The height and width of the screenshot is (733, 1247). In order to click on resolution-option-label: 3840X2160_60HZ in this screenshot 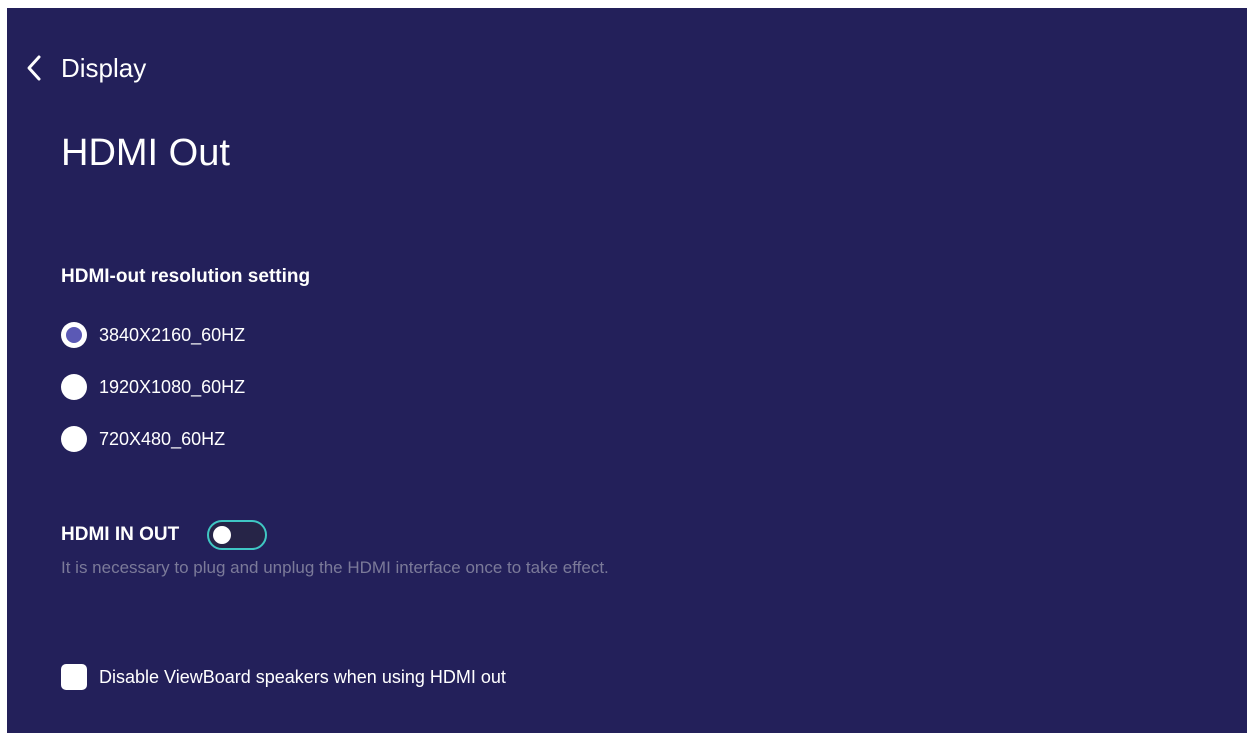, I will do `click(172, 334)`.